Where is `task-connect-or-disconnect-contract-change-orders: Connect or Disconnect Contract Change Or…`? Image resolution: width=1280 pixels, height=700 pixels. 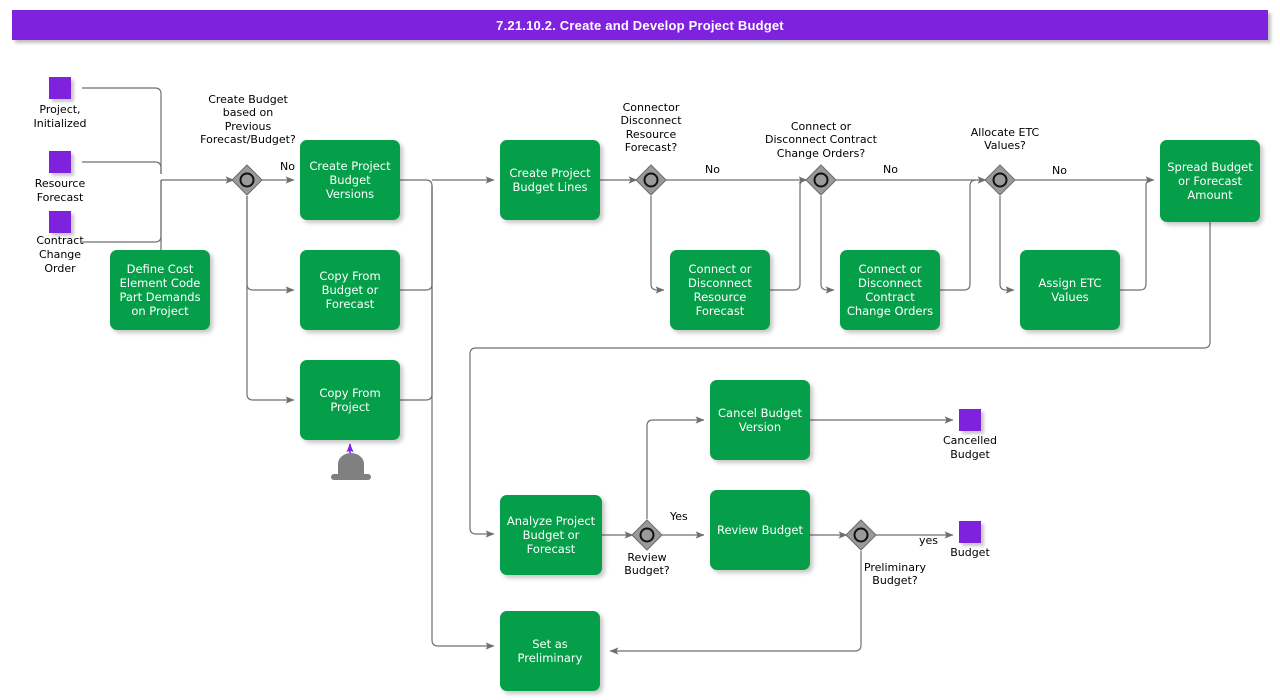 task-connect-or-disconnect-contract-change-orders: Connect or Disconnect Contract Change Or… is located at coordinates (890, 290).